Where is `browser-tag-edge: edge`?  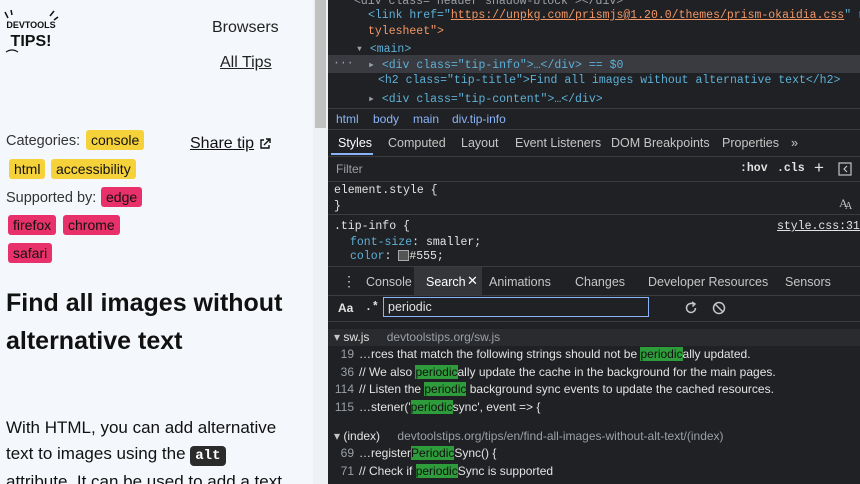
browser-tag-edge: edge is located at coordinates (122, 197).